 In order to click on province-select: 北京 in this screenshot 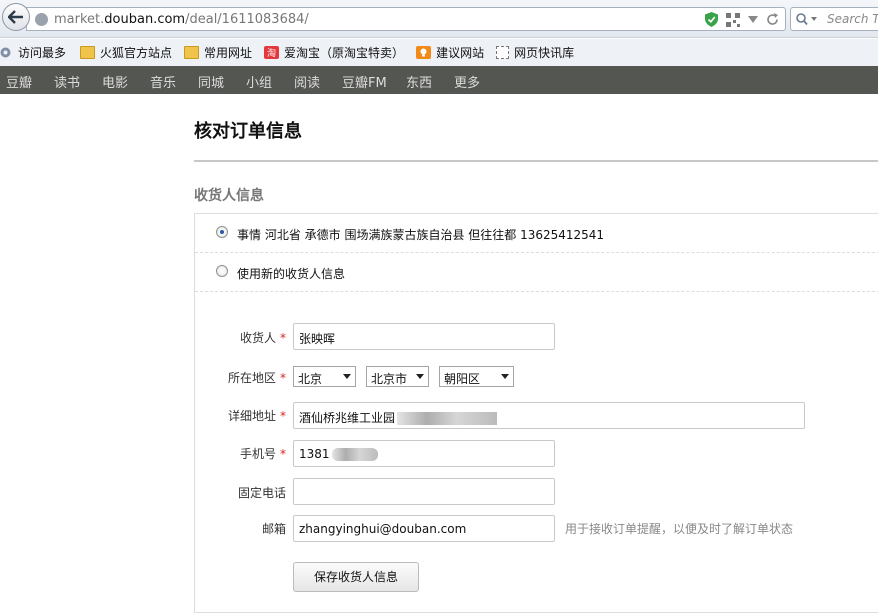, I will do `click(324, 376)`.